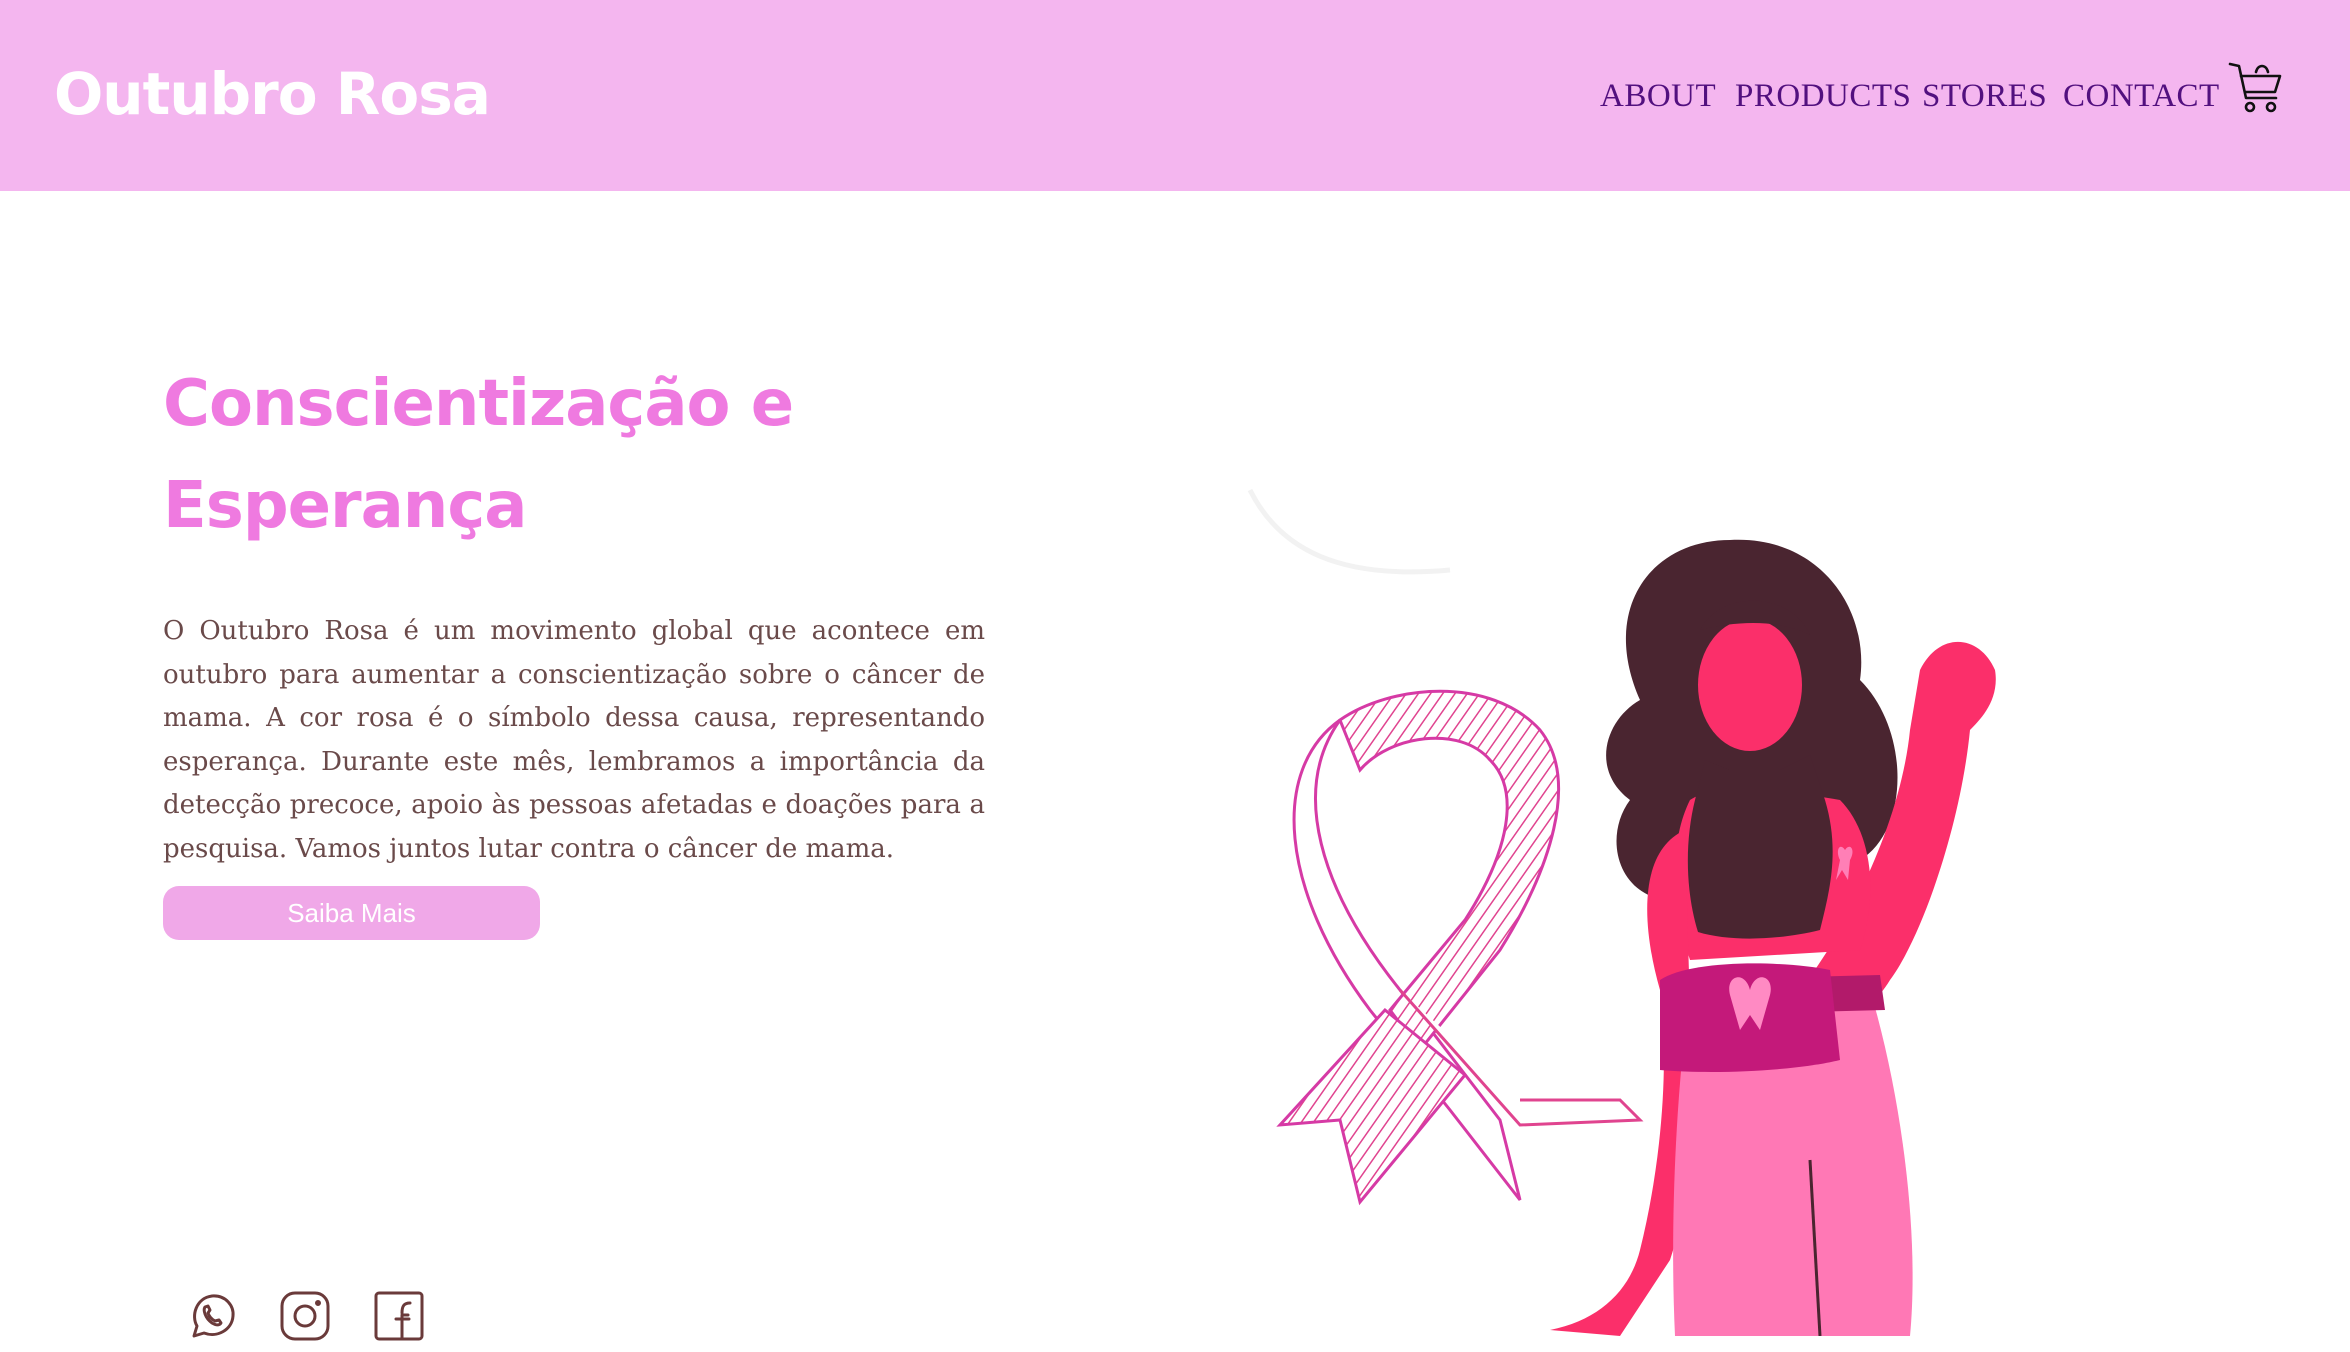  What do you see at coordinates (478, 455) in the screenshot?
I see `hero-title: Conscientização e Esperança` at bounding box center [478, 455].